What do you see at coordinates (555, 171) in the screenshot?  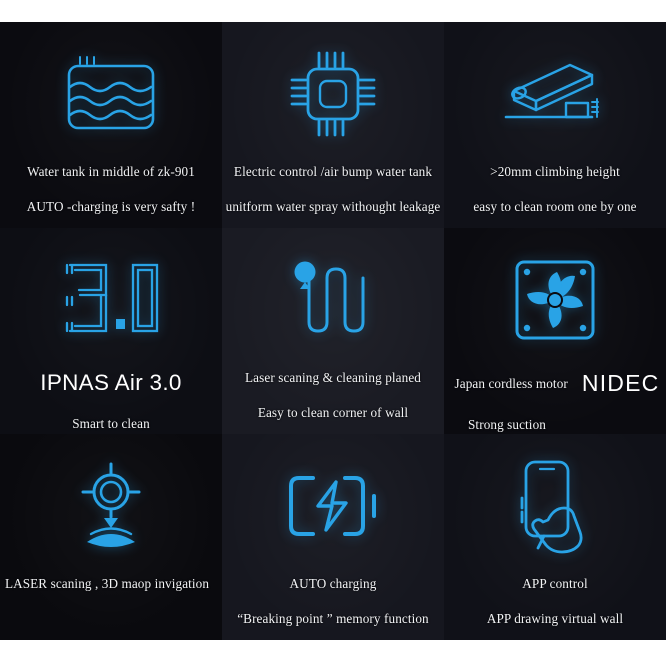 I see `caption-line: >20mm climbing height` at bounding box center [555, 171].